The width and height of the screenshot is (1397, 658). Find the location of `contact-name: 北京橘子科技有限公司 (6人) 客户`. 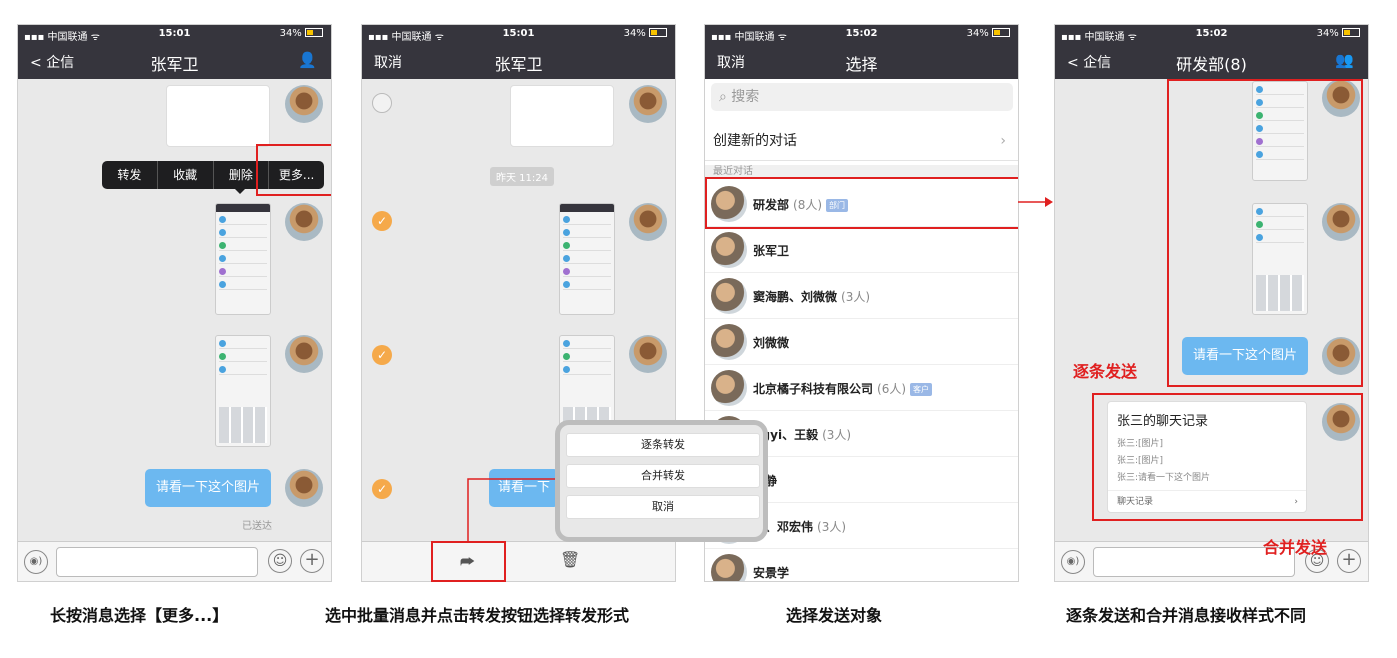

contact-name: 北京橘子科技有限公司 (6人) 客户 is located at coordinates (843, 388).